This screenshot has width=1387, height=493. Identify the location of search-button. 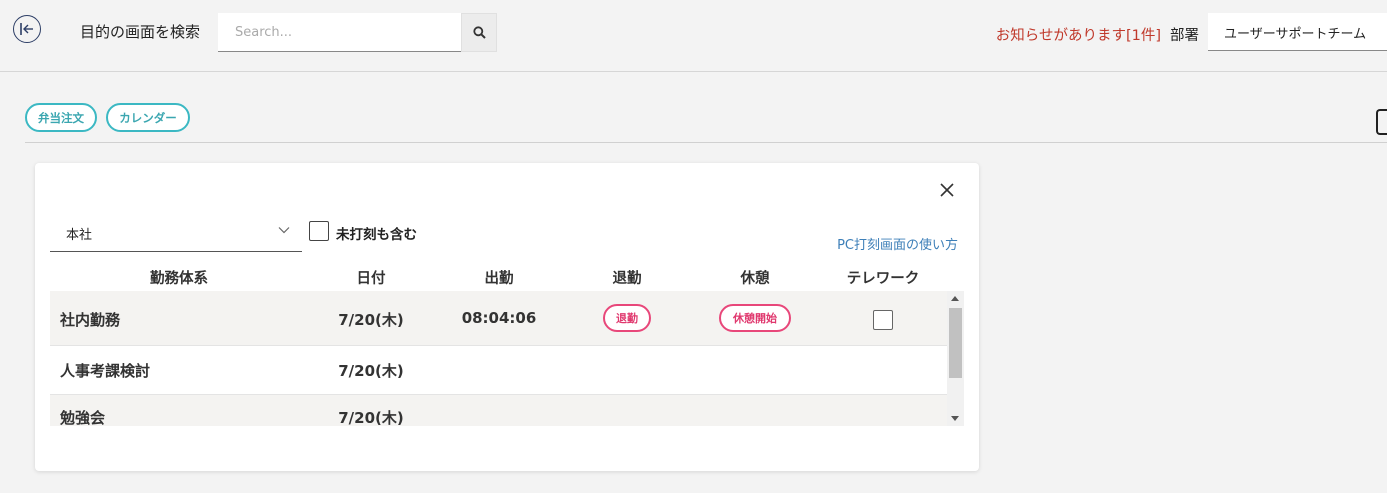
(479, 32).